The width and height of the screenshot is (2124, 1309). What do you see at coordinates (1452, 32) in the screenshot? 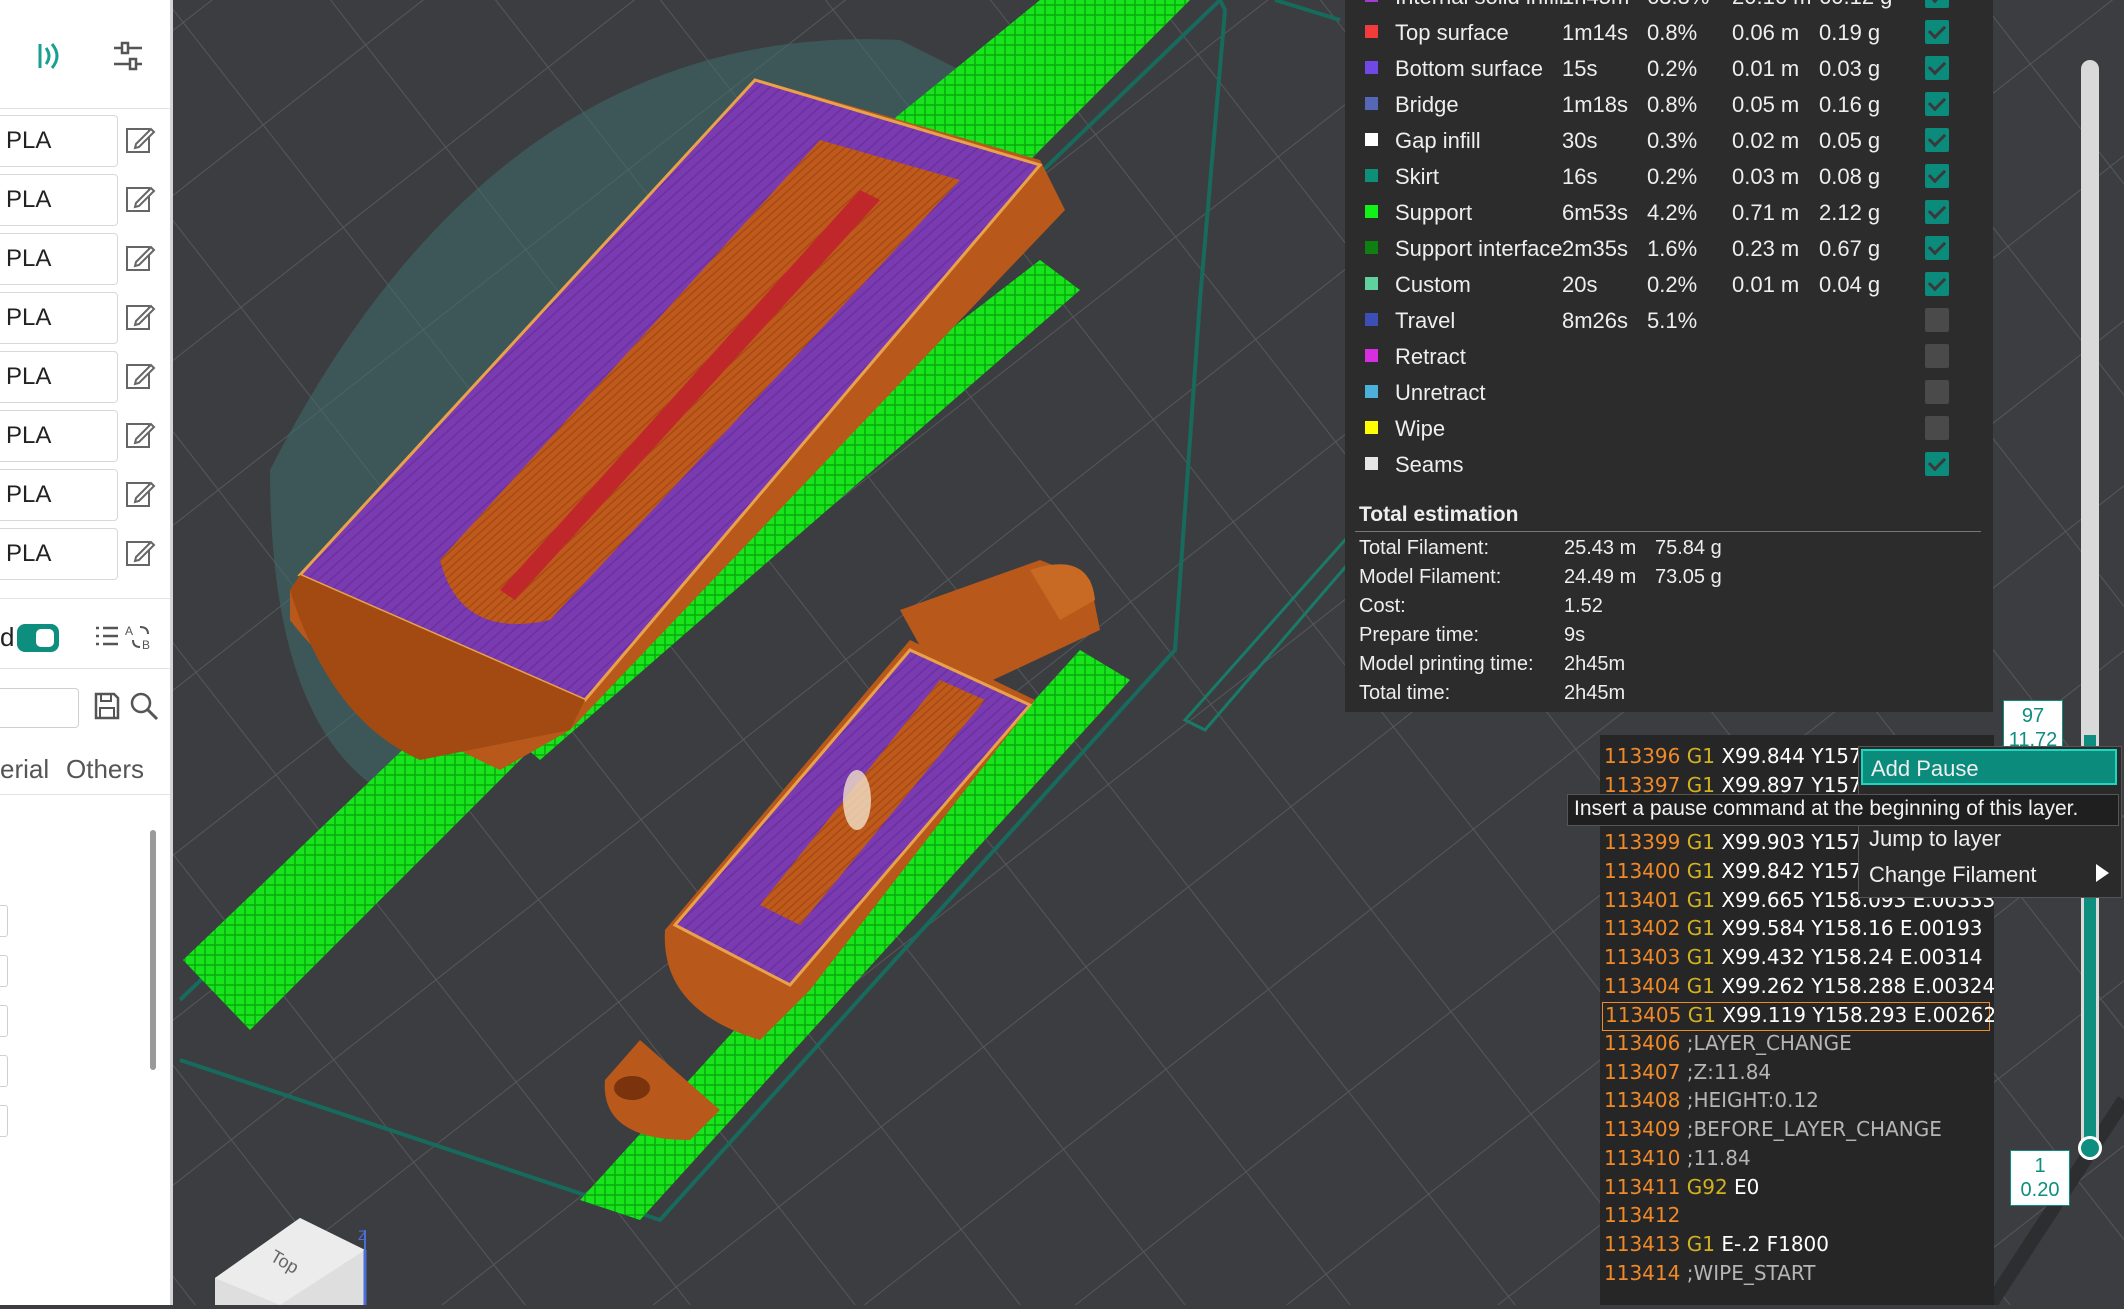
I see `legend-feature-name: Top surface` at bounding box center [1452, 32].